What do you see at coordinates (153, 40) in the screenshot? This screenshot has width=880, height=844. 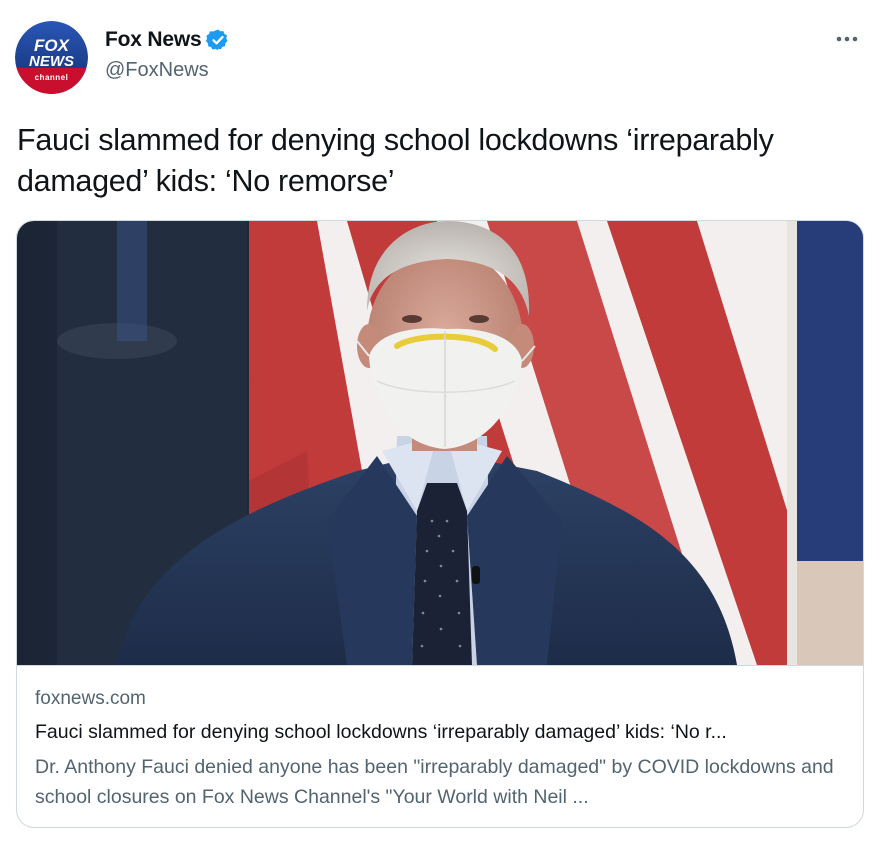 I see `display-name: Fox News` at bounding box center [153, 40].